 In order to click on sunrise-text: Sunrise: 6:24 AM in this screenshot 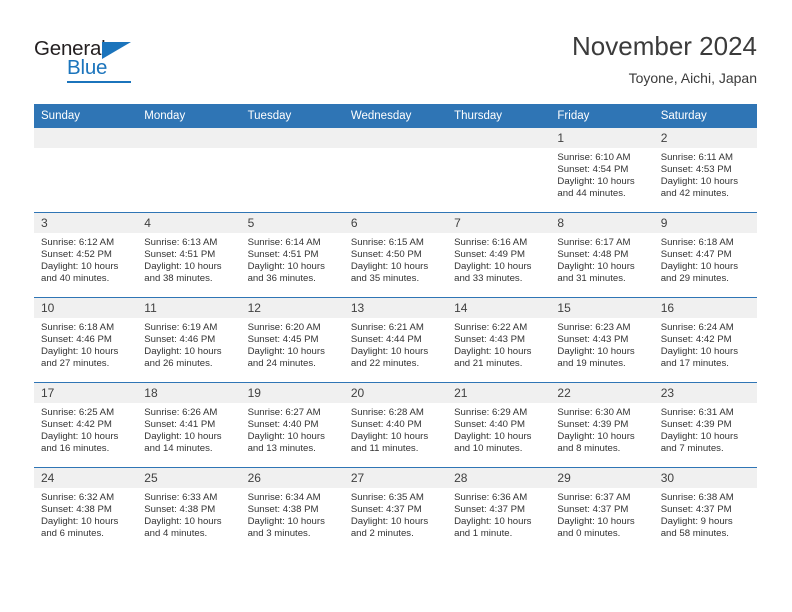, I will do `click(697, 327)`.